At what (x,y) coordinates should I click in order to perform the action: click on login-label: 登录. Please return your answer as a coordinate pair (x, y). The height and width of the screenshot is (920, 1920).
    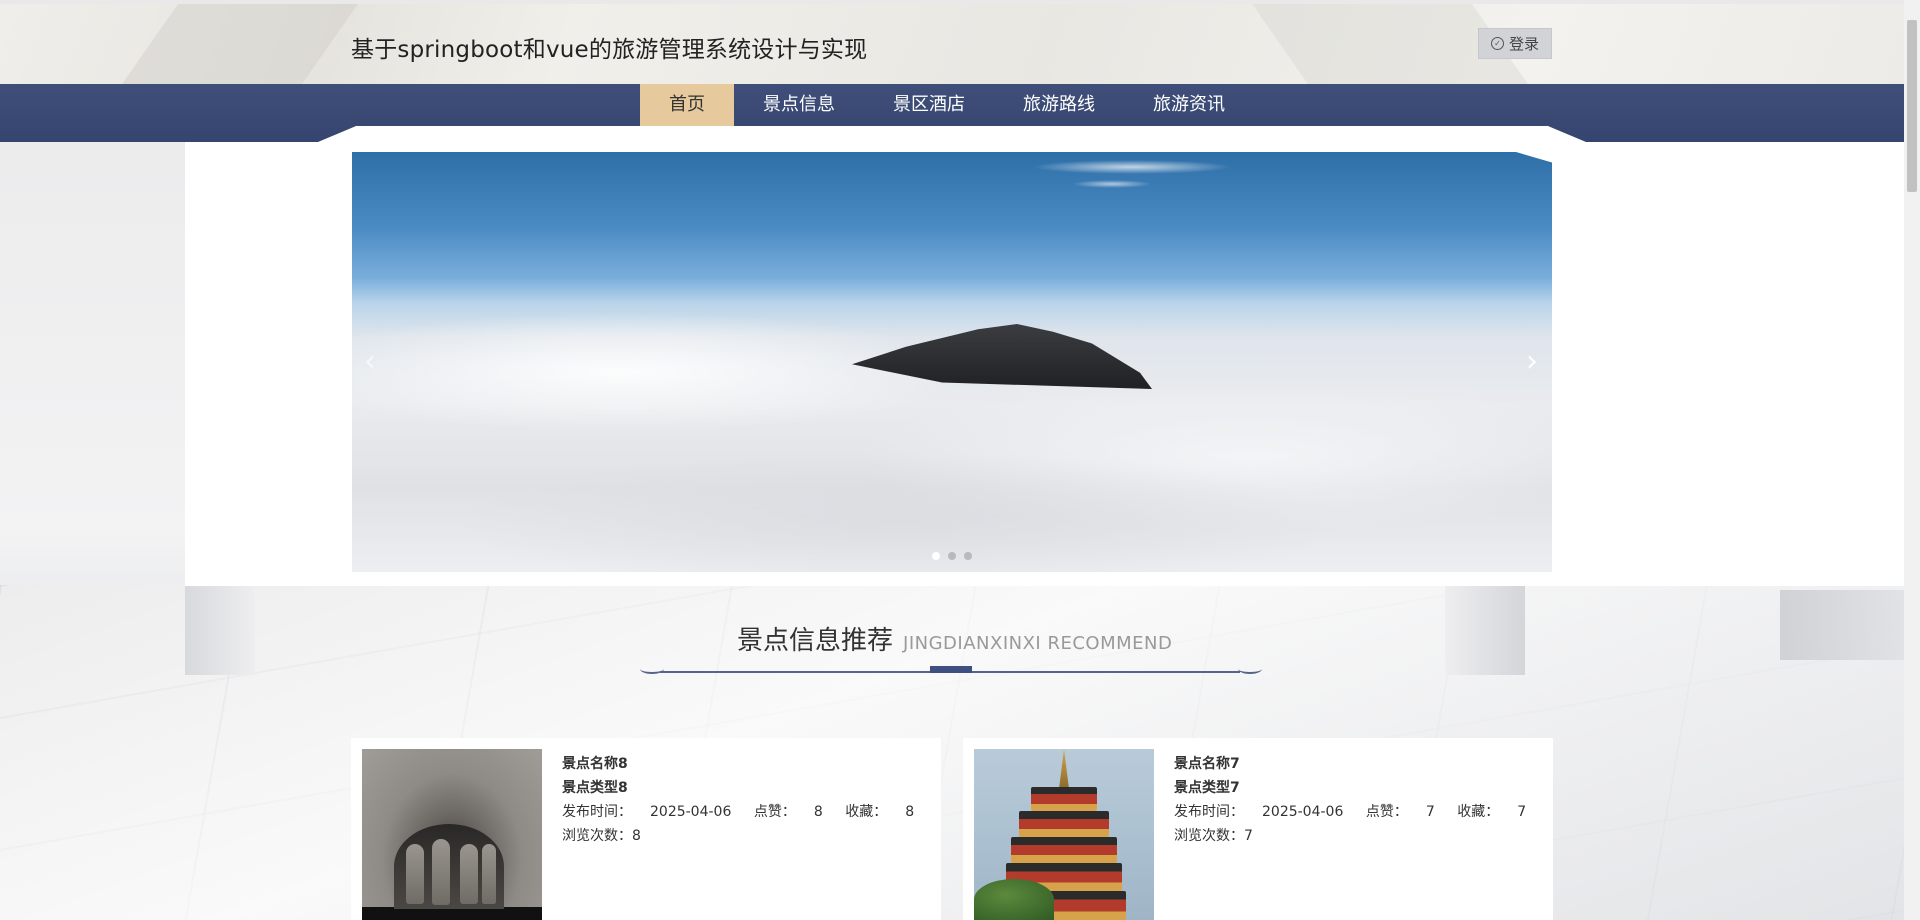
    Looking at the image, I should click on (1523, 44).